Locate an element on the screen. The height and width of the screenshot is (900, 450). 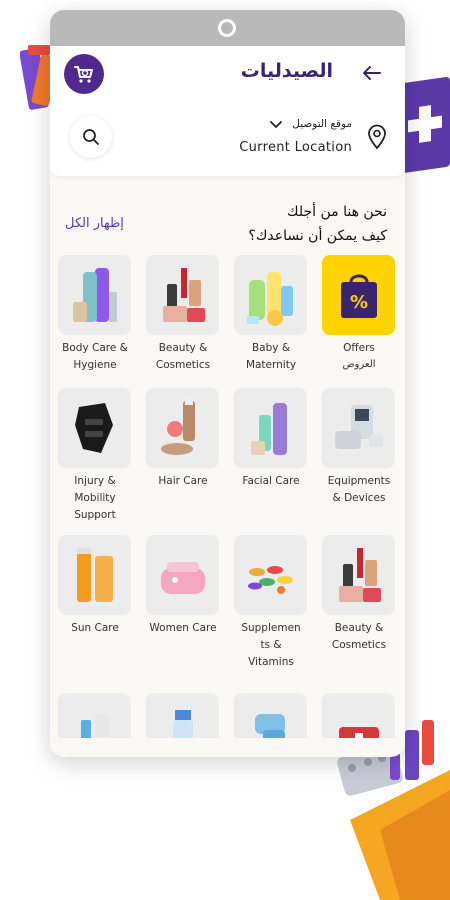
help-line-1: نحن هنا من أجلك is located at coordinates (337, 212).